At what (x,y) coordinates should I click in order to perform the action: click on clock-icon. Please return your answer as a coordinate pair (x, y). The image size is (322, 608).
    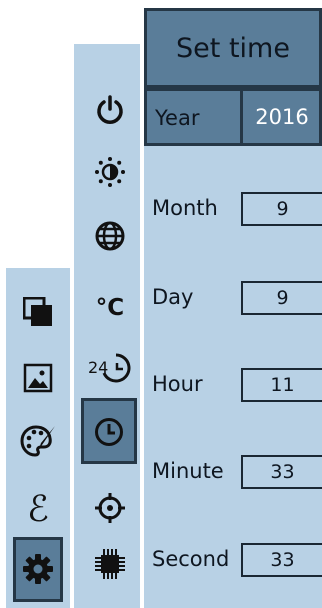
    Looking at the image, I should click on (109, 432).